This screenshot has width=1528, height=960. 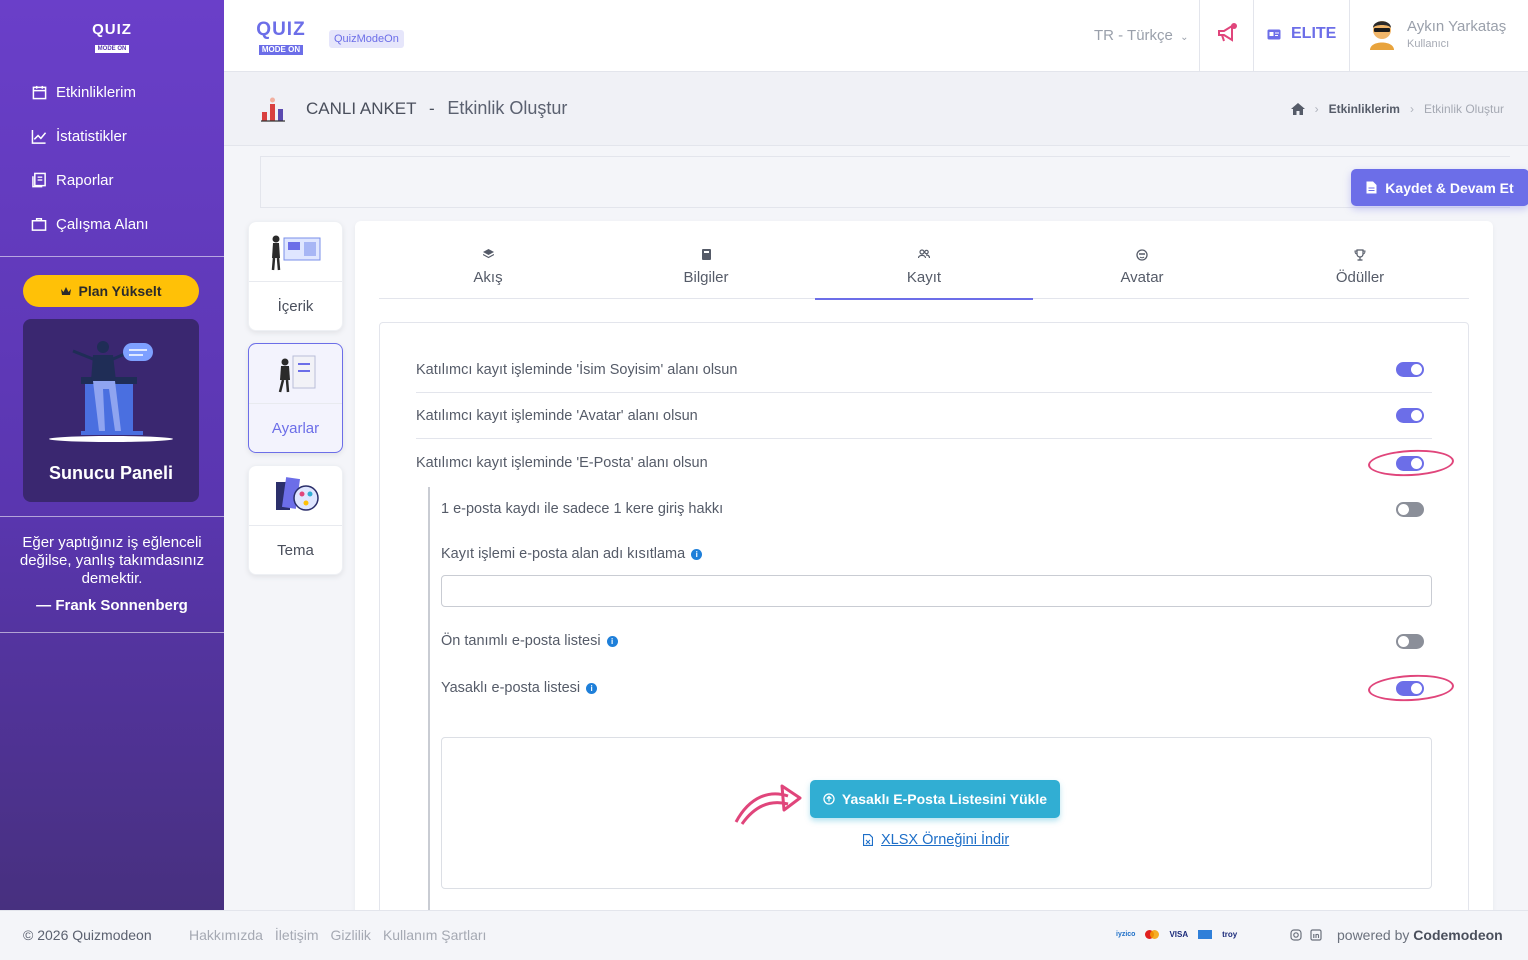 I want to click on setting-label-group: Kayıt işlemi e-posta alan adı kısıtlama i, so click(x=572, y=554).